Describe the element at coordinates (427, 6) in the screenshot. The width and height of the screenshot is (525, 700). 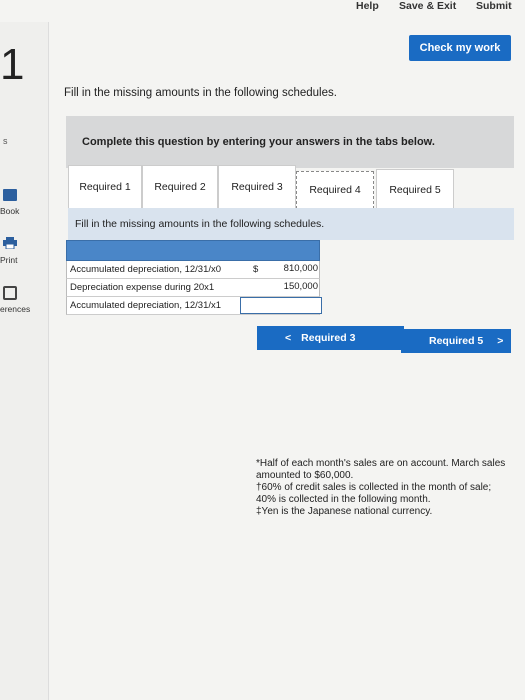
I see `save-exit-link: Save & Exit` at that location.